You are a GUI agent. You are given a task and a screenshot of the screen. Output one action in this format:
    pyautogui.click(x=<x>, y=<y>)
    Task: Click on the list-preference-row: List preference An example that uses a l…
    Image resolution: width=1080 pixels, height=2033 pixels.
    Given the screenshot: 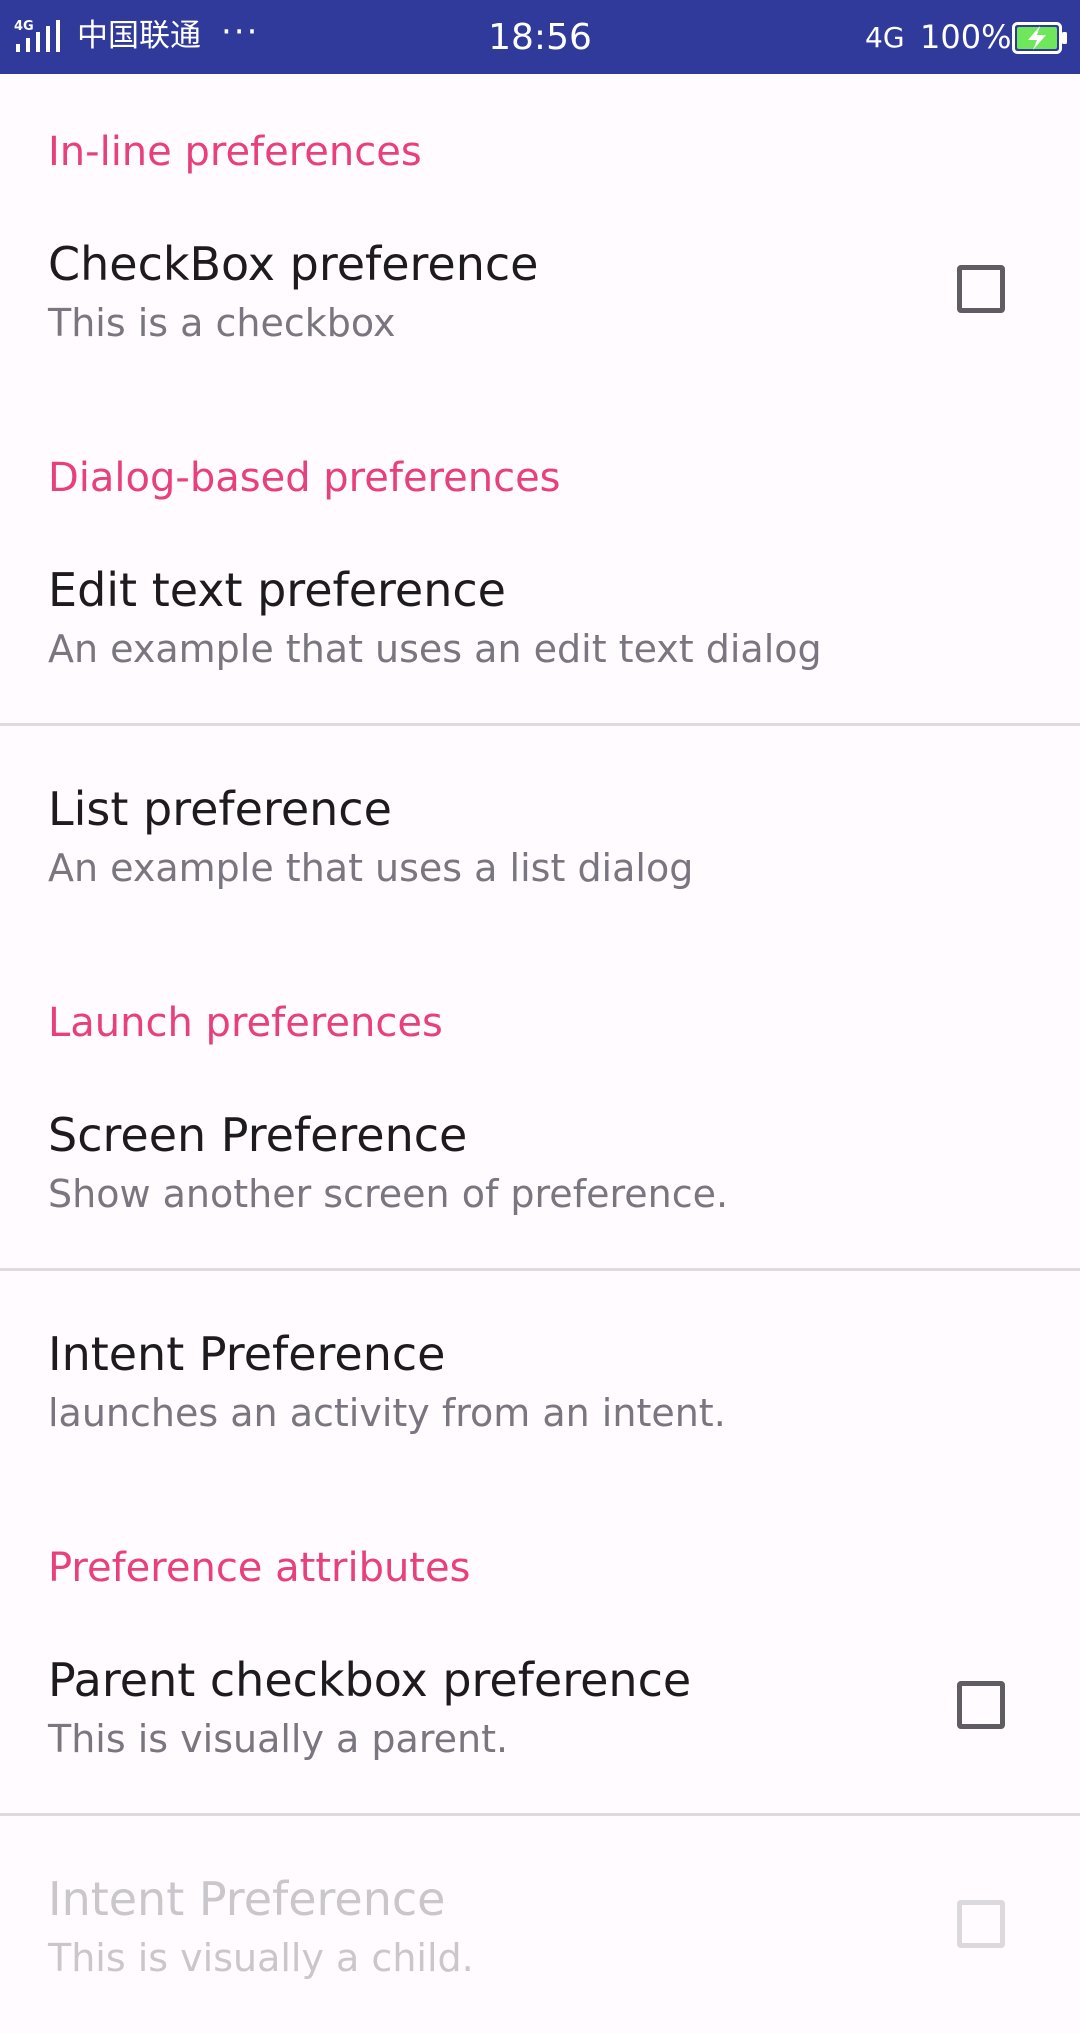 What is the action you would take?
    pyautogui.click(x=540, y=855)
    